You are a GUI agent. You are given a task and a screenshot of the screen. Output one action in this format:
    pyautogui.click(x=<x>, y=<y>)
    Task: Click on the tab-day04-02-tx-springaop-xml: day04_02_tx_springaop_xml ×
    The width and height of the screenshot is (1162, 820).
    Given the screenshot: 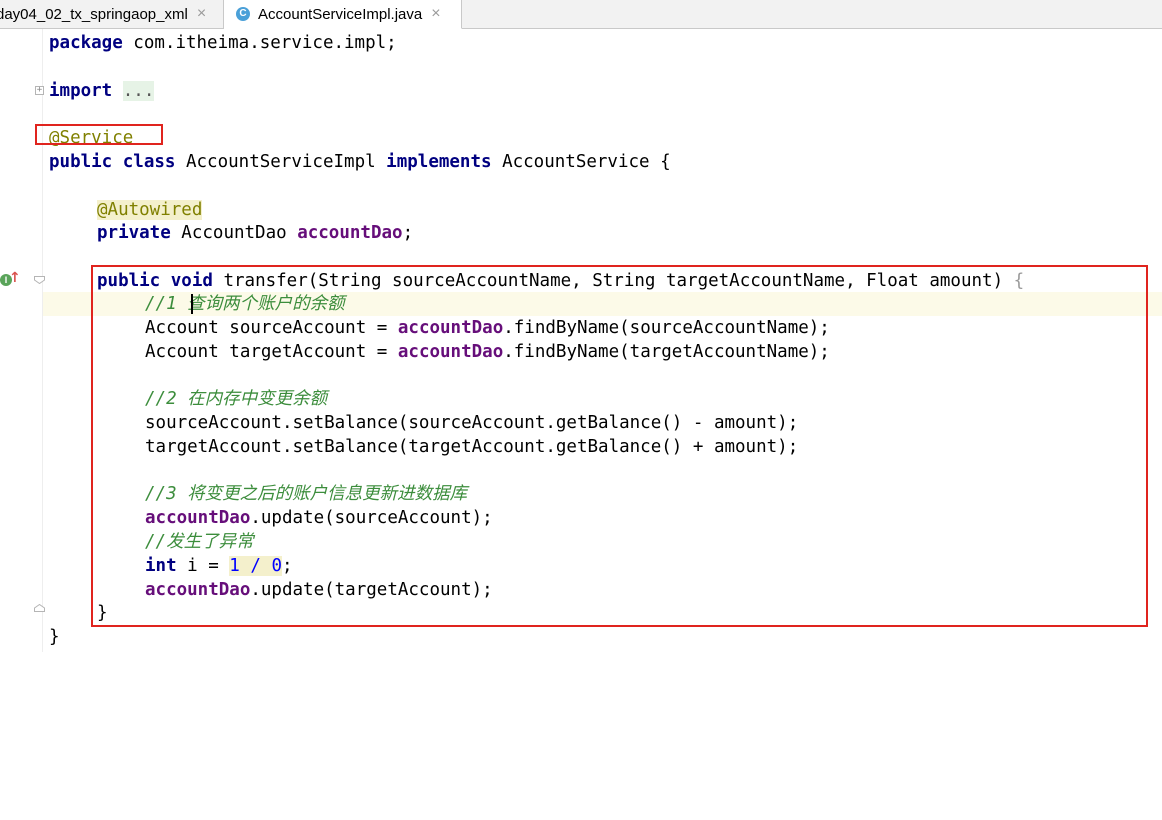 What is the action you would take?
    pyautogui.click(x=112, y=14)
    